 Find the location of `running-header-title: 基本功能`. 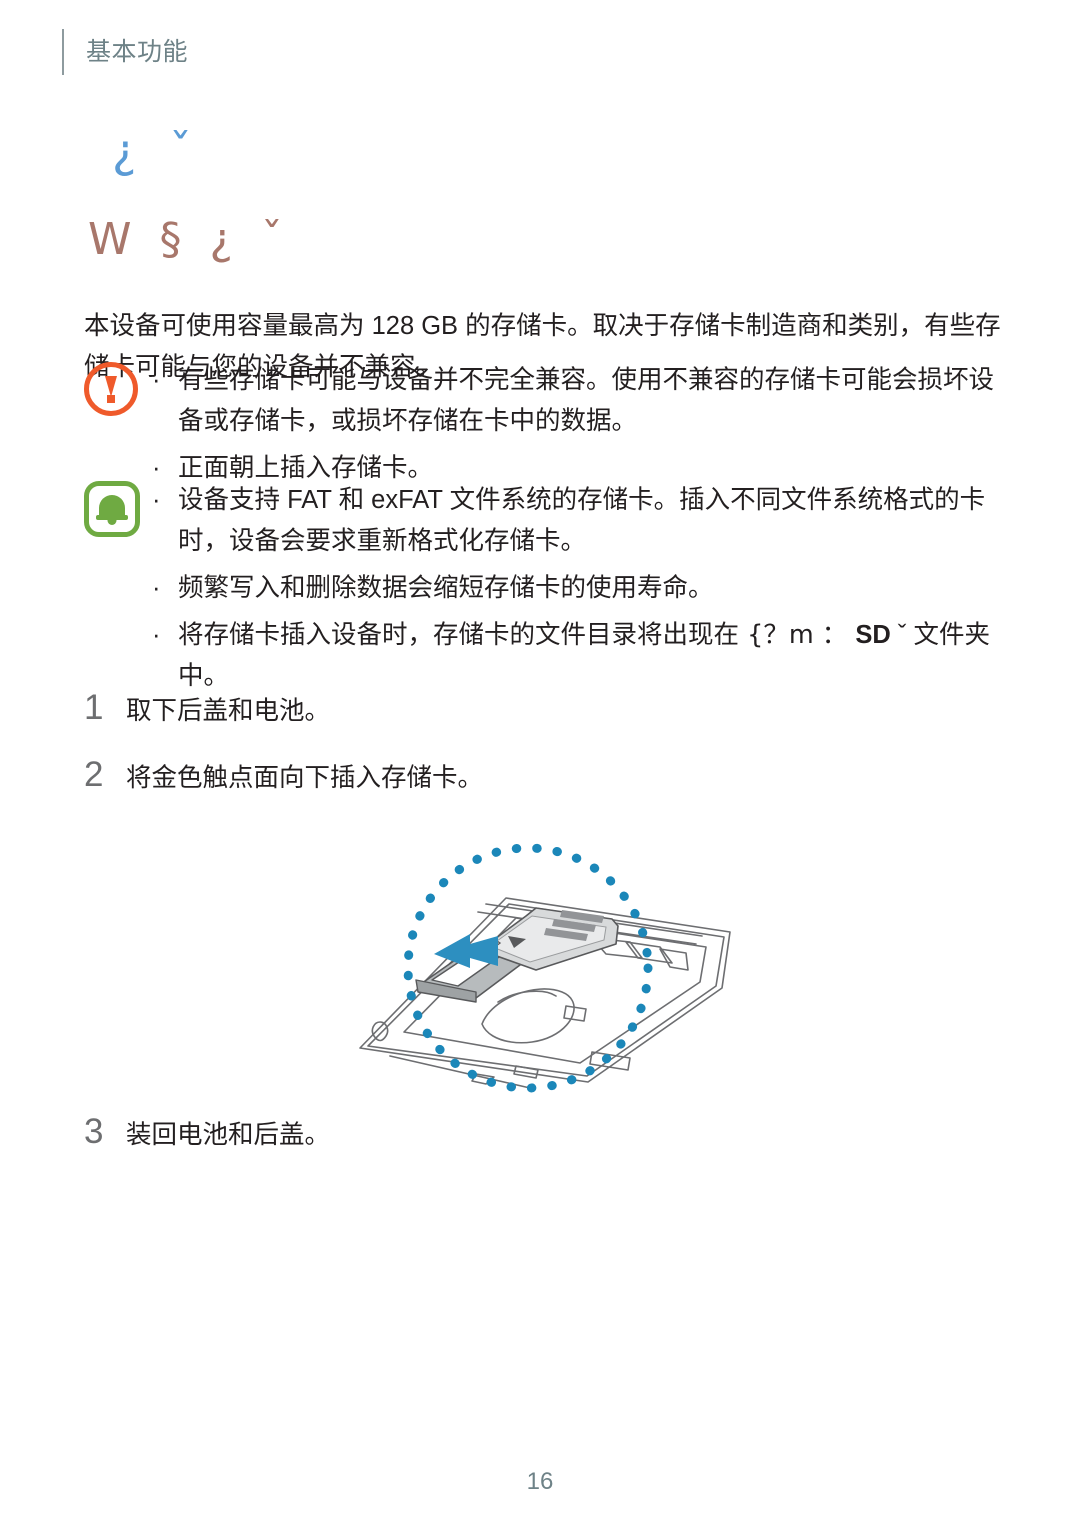

running-header-title: 基本功能 is located at coordinates (137, 51).